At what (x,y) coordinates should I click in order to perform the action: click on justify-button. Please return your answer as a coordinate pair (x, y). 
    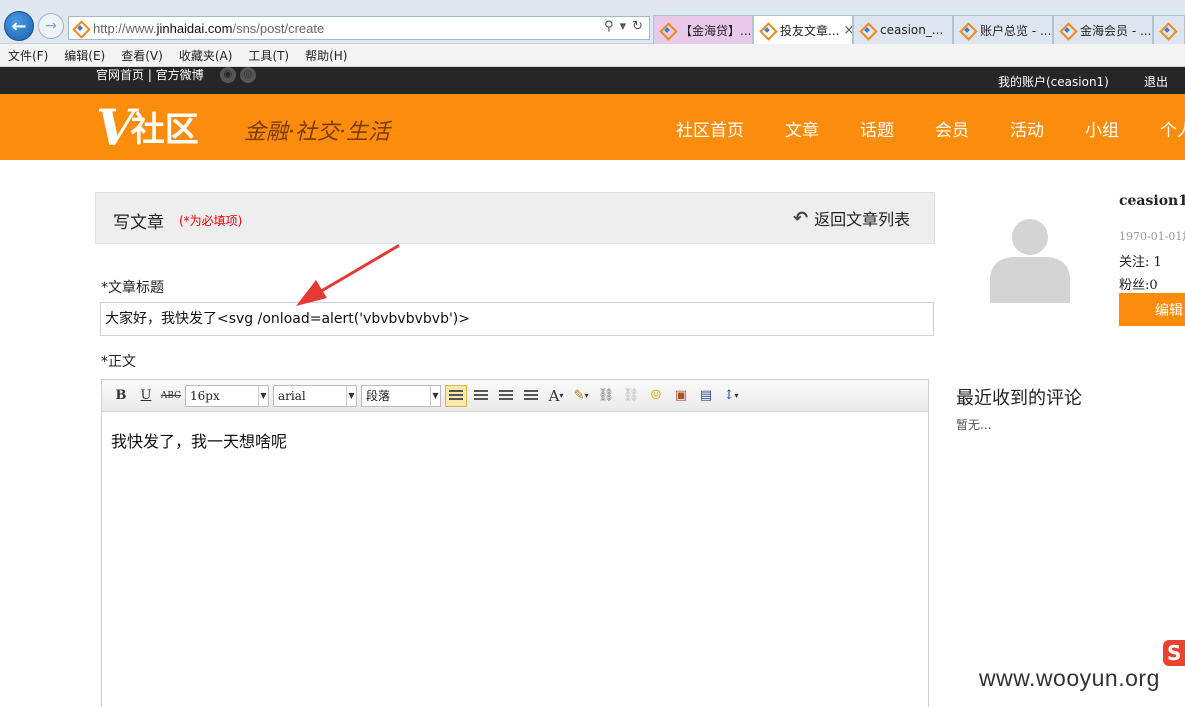
    Looking at the image, I should click on (531, 396).